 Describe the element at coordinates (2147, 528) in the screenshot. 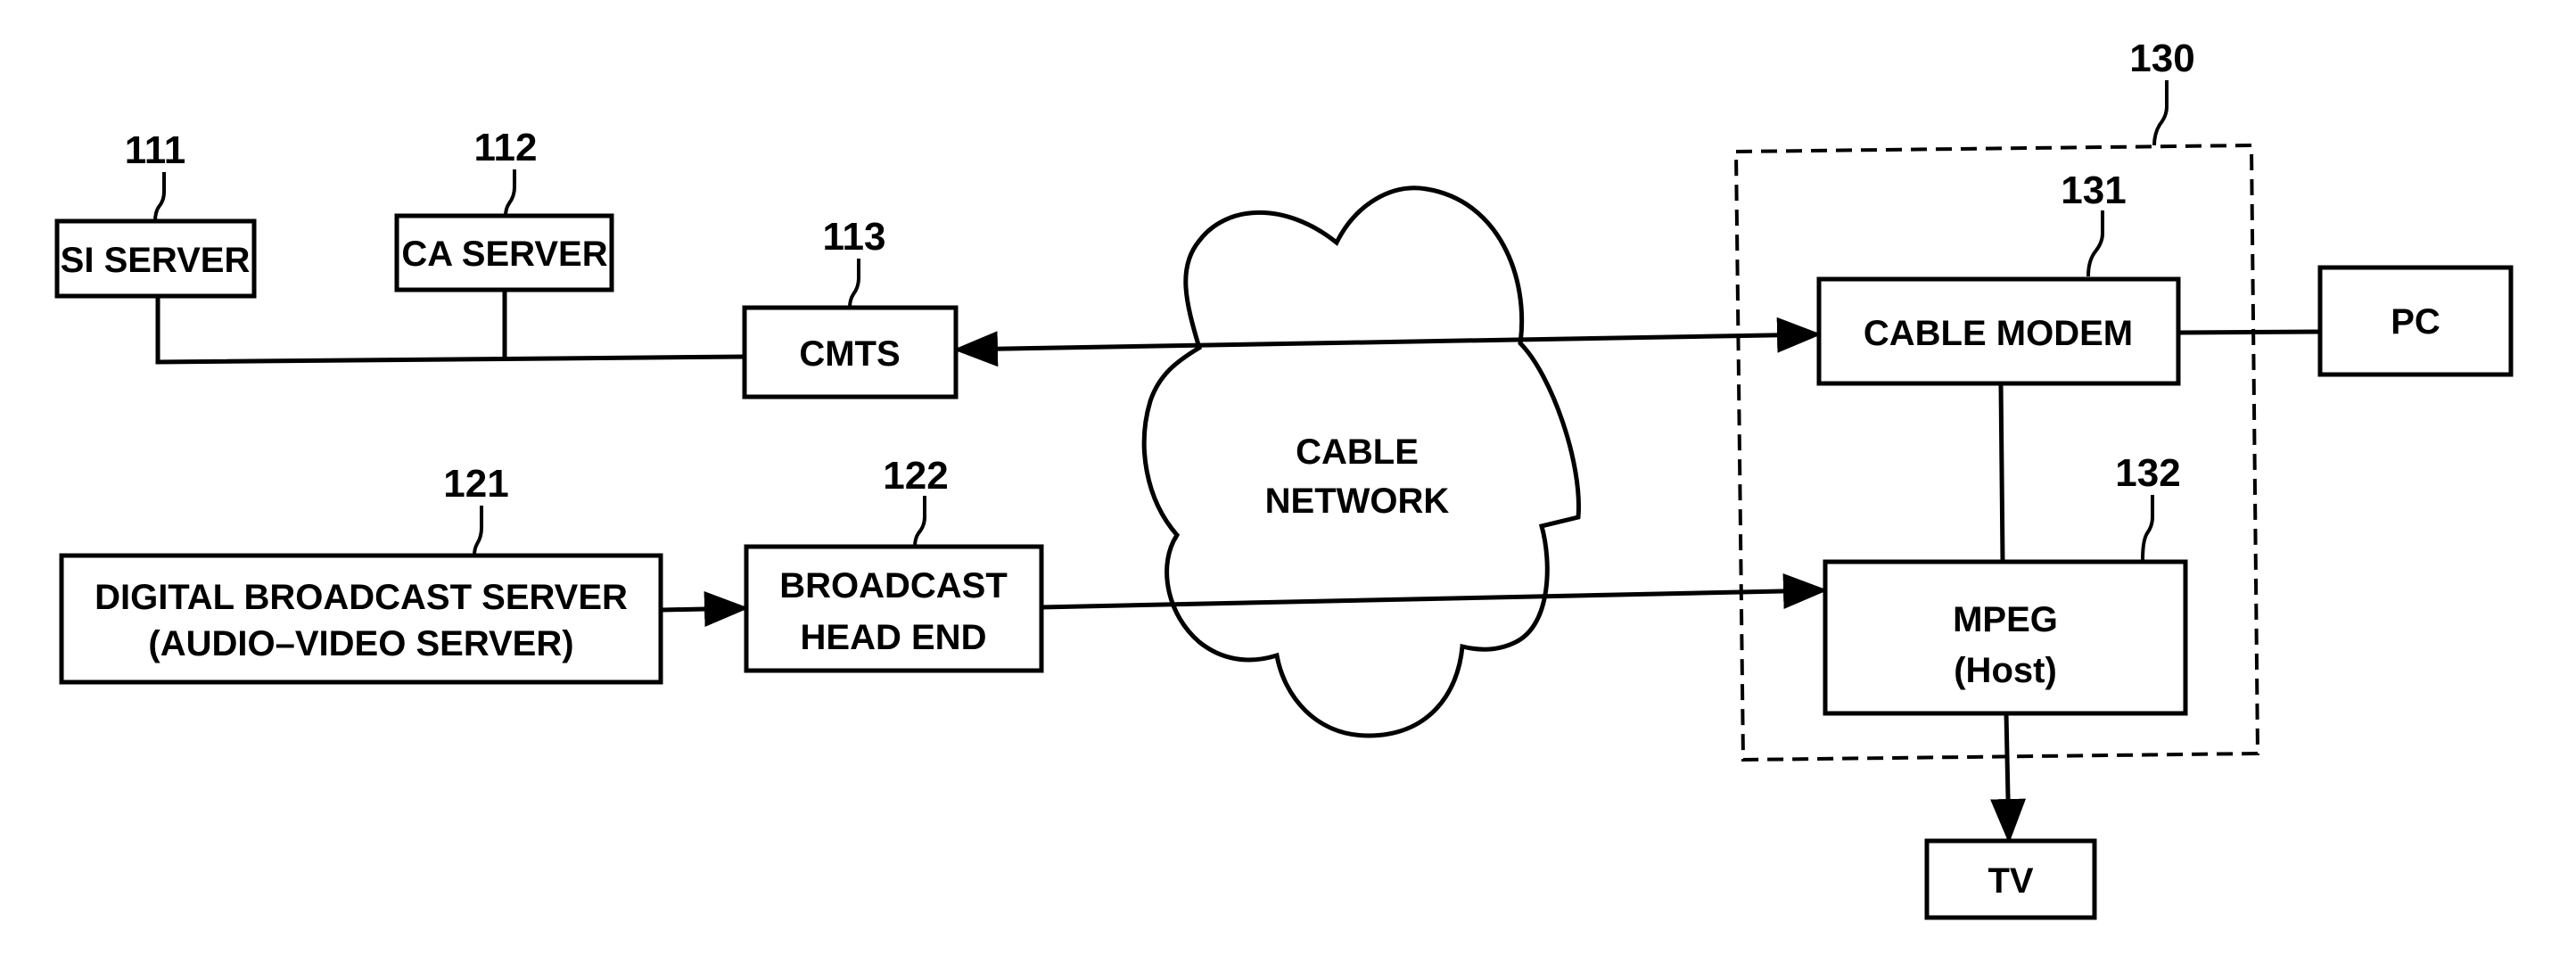

I see `mpeg-host-leader` at that location.